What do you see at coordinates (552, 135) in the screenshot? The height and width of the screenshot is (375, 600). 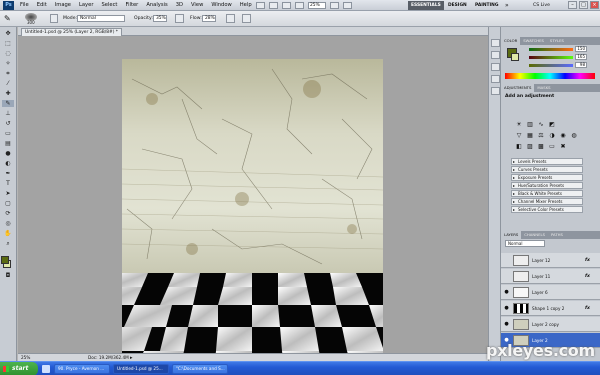 I see `black-white-icon: ◑` at bounding box center [552, 135].